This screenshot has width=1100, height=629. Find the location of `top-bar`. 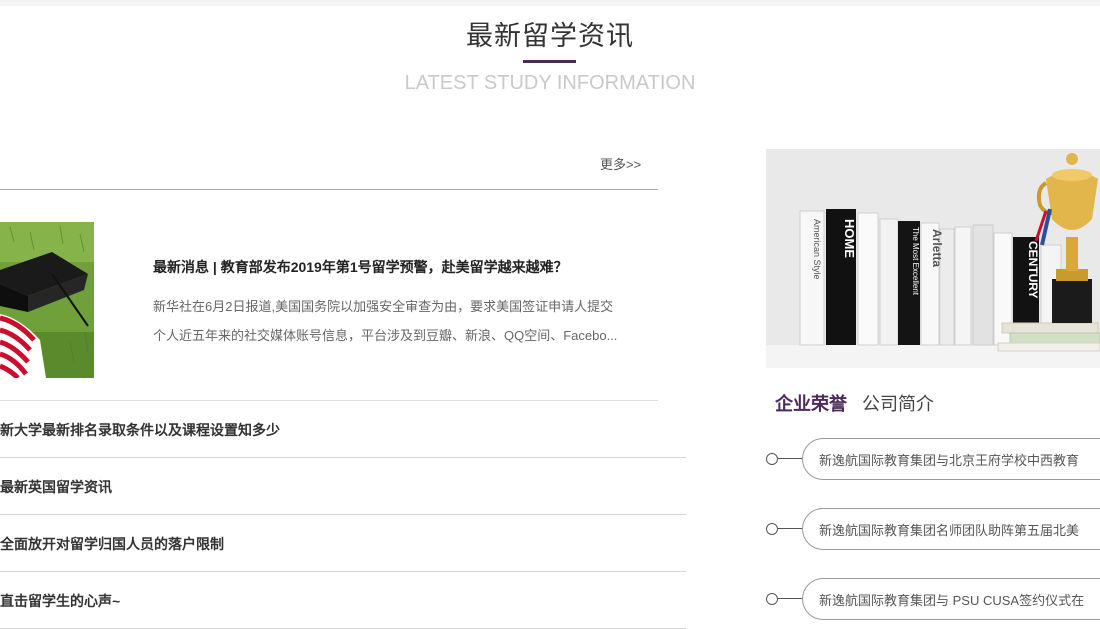

top-bar is located at coordinates (550, 3).